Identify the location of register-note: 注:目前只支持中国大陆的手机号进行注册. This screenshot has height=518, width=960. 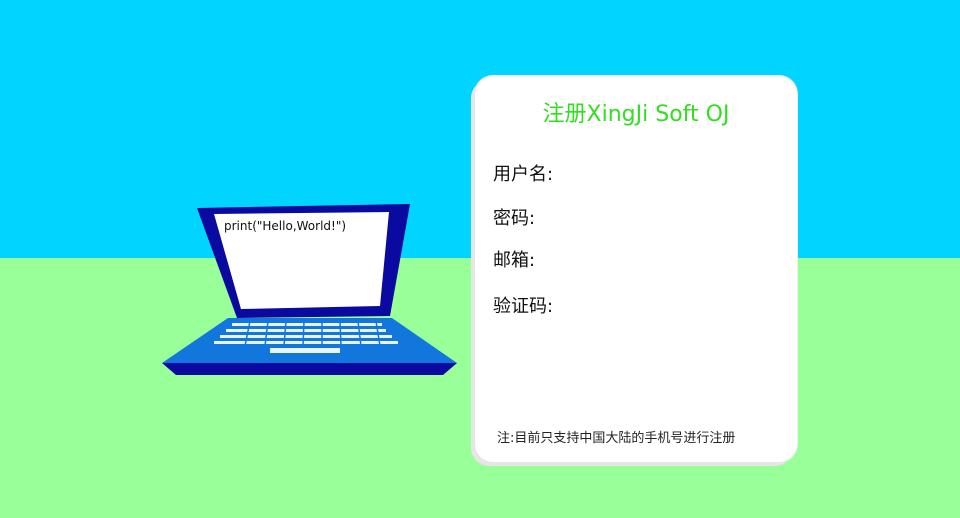
(616, 438).